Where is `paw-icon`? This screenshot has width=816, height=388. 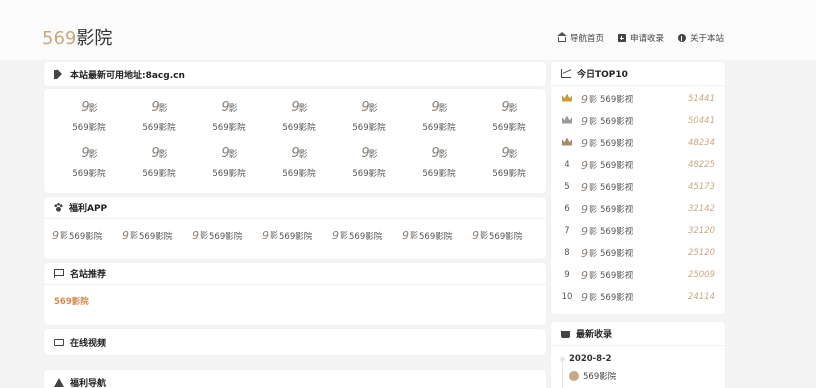 paw-icon is located at coordinates (58, 207).